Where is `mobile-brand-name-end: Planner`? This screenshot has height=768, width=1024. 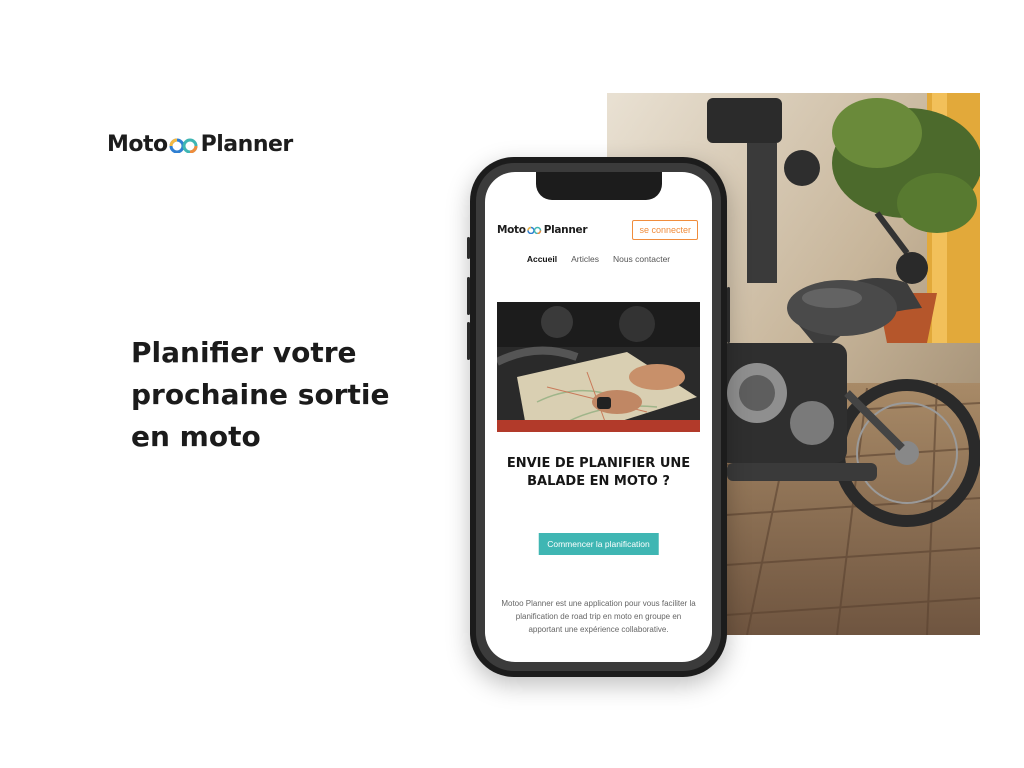
mobile-brand-name-end: Planner is located at coordinates (565, 230).